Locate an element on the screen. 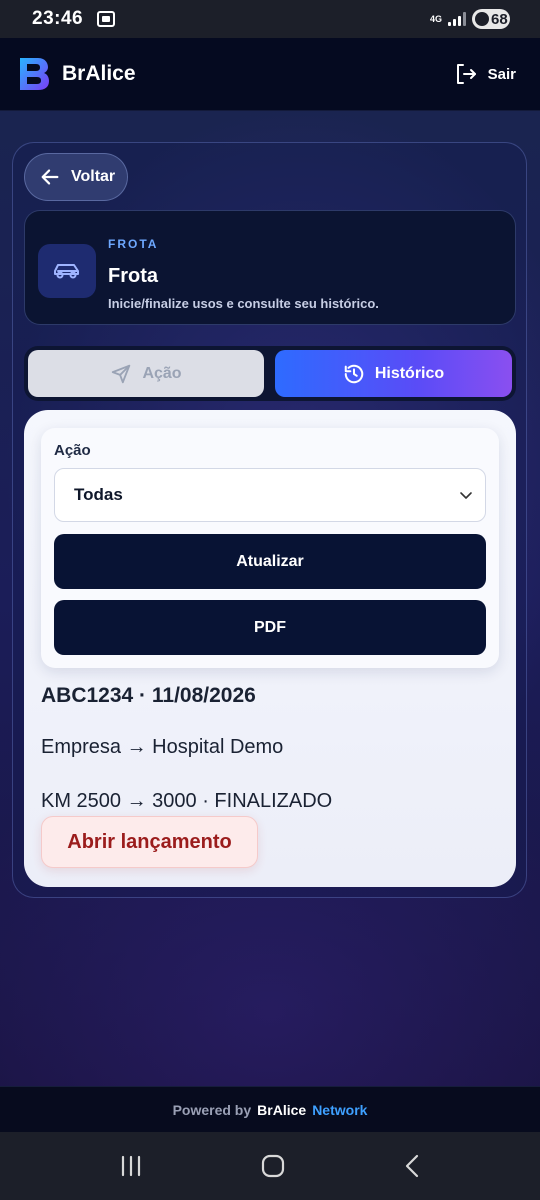  chevron-down-icon is located at coordinates (466, 495).